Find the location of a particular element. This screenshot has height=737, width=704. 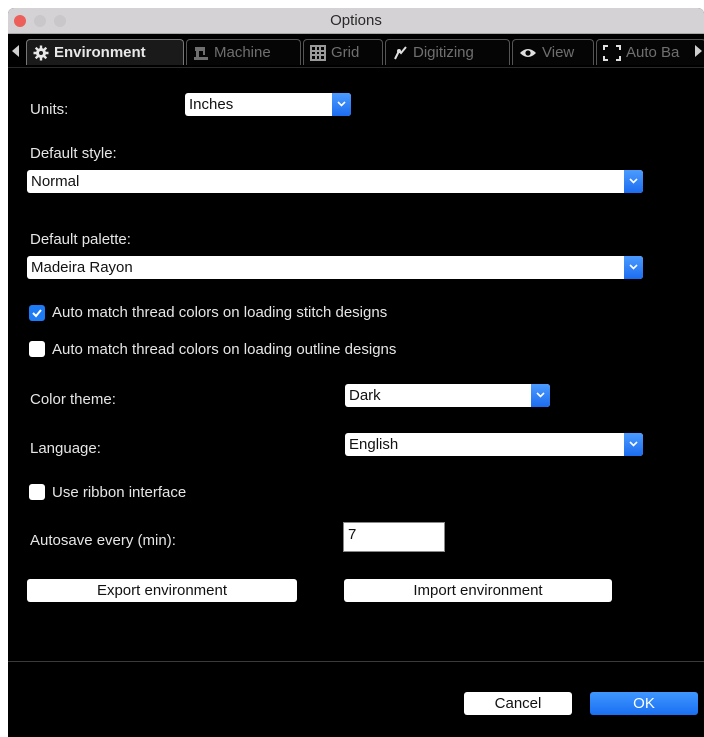

title-bar: Options is located at coordinates (356, 21).